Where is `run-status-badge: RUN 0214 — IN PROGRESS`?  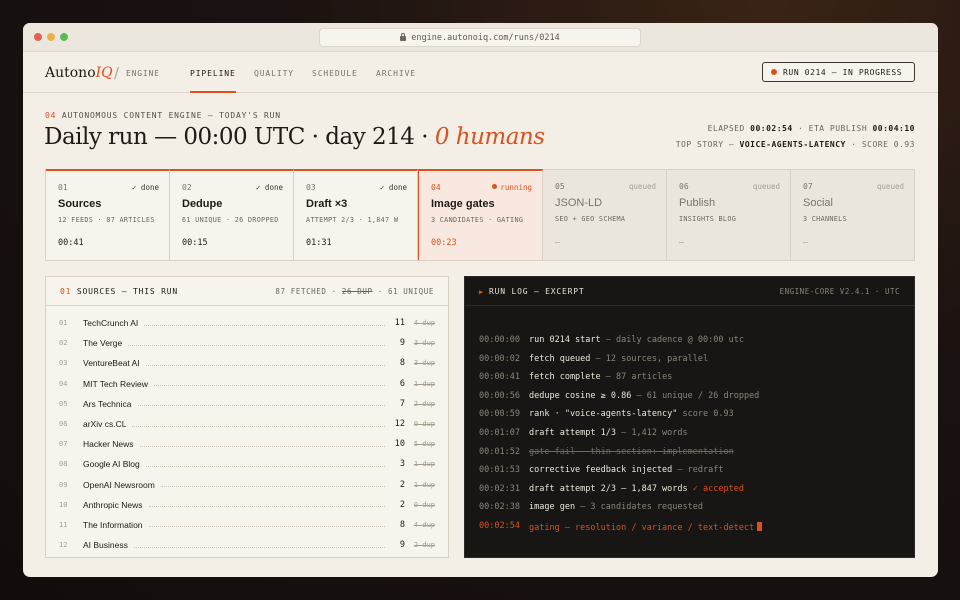 run-status-badge: RUN 0214 — IN PROGRESS is located at coordinates (838, 72).